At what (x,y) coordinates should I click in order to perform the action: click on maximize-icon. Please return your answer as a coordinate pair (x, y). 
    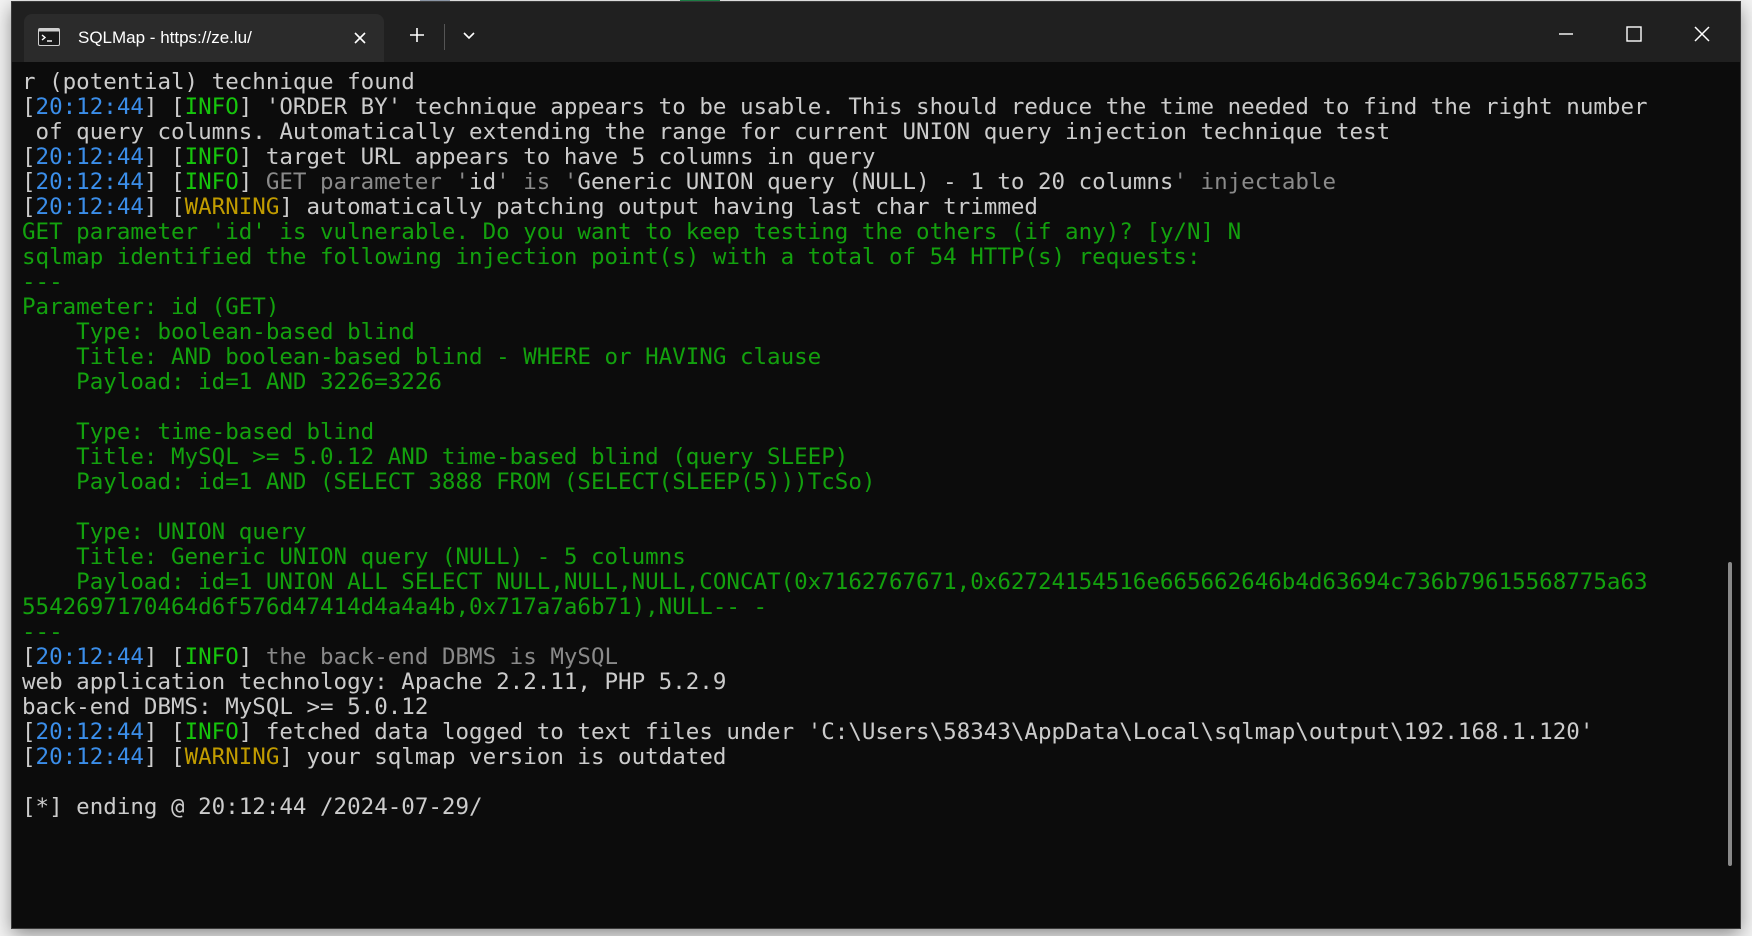
    Looking at the image, I should click on (1634, 34).